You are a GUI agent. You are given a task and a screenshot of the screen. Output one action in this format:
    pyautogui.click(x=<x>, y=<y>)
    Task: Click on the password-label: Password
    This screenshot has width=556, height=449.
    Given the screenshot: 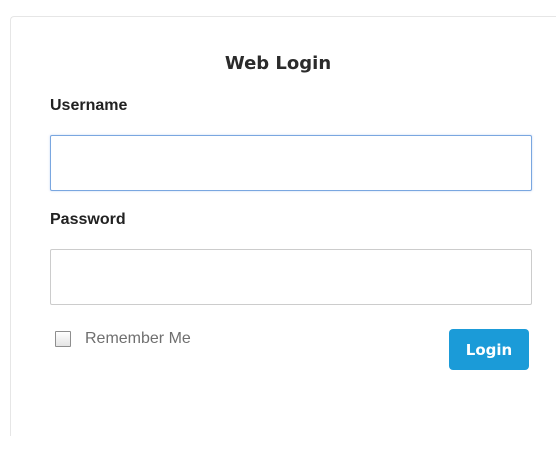 What is the action you would take?
    pyautogui.click(x=88, y=219)
    